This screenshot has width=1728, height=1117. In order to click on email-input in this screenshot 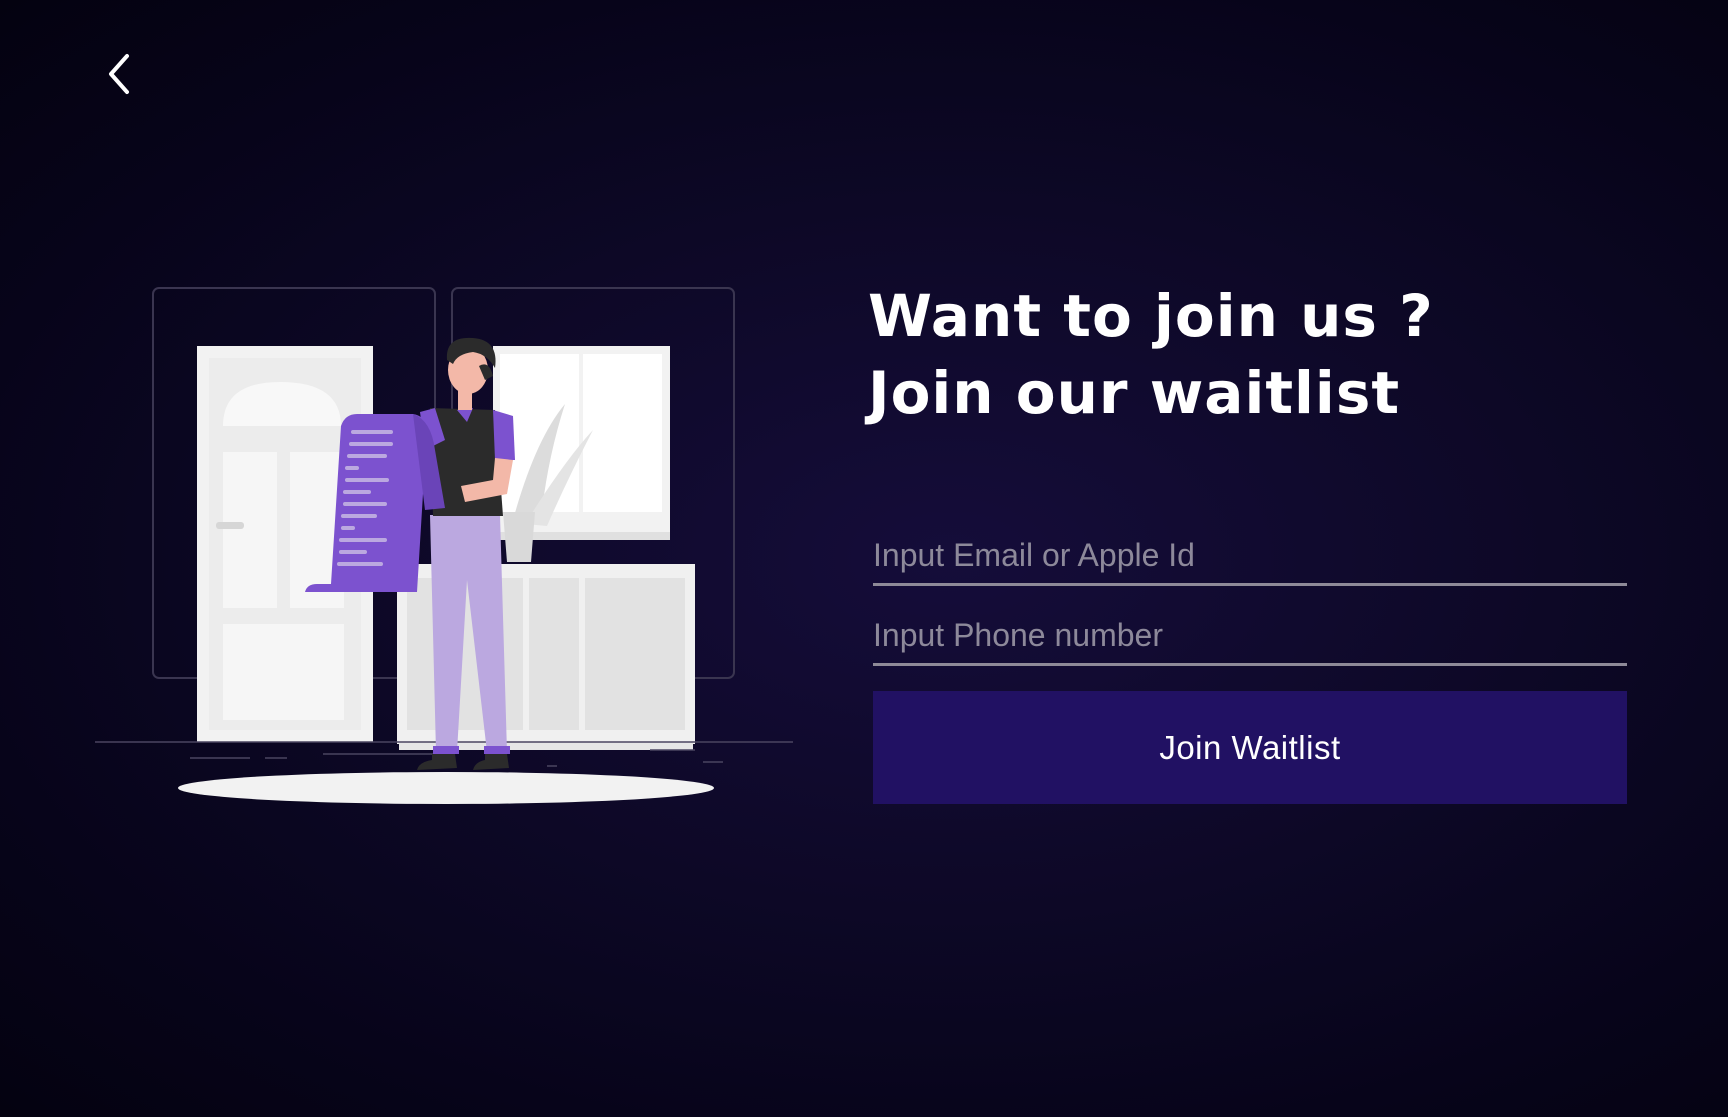, I will do `click(1250, 555)`.